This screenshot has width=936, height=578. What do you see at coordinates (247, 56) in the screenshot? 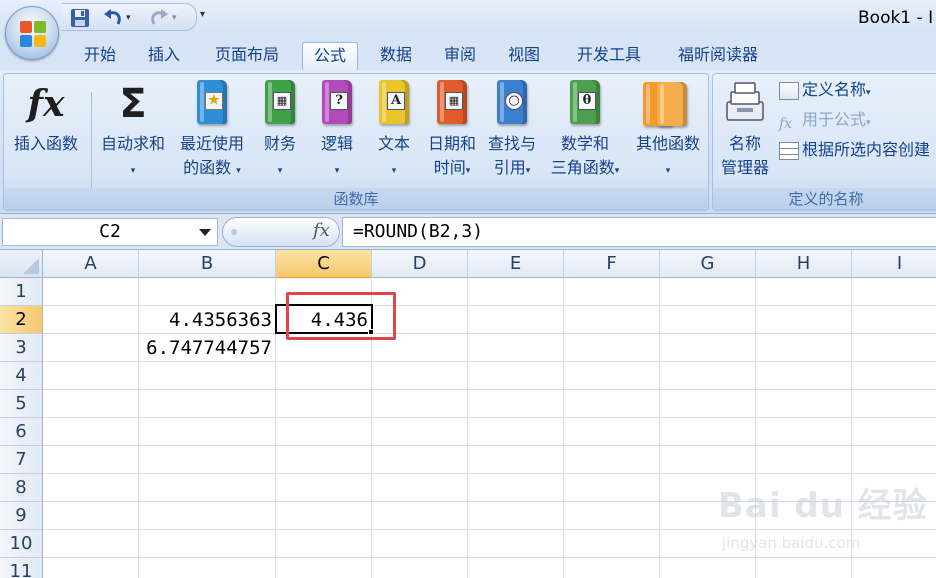
I see `tab-page-layout: 页面布局` at bounding box center [247, 56].